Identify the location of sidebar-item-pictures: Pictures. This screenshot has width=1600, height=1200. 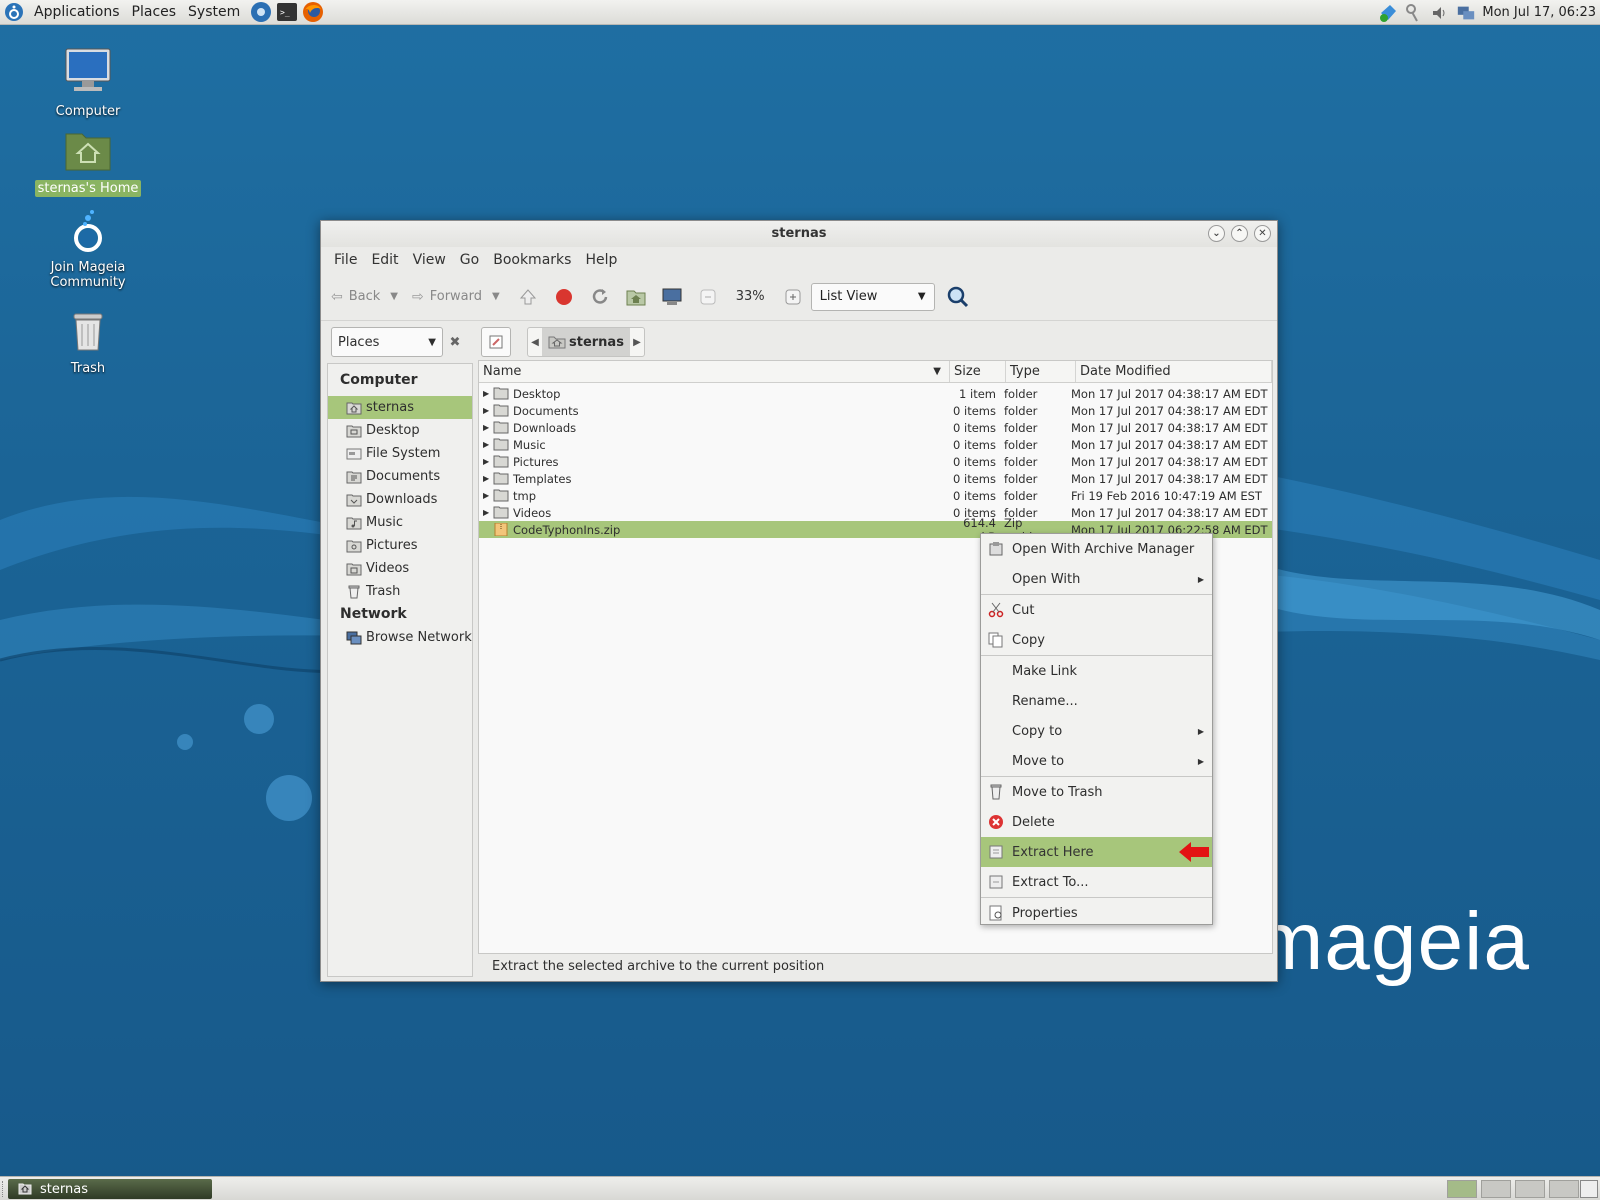
(400, 545).